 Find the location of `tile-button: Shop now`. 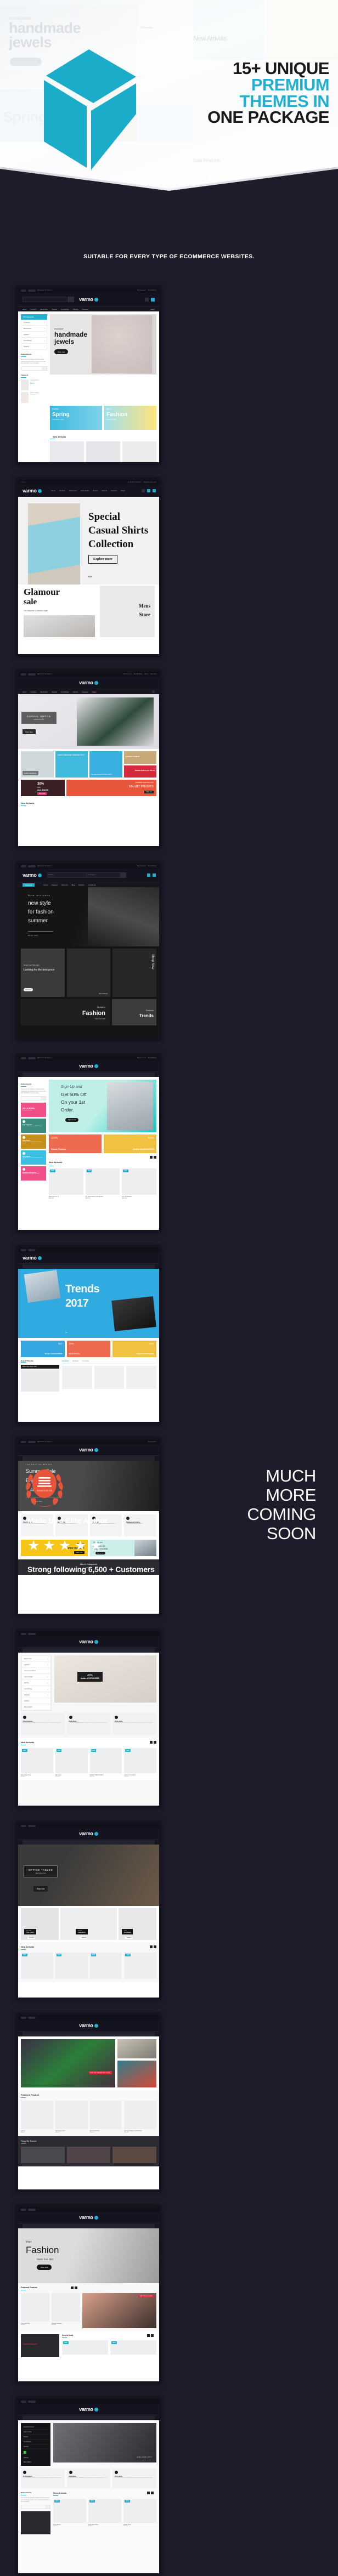

tile-button: Shop now is located at coordinates (31, 1938).